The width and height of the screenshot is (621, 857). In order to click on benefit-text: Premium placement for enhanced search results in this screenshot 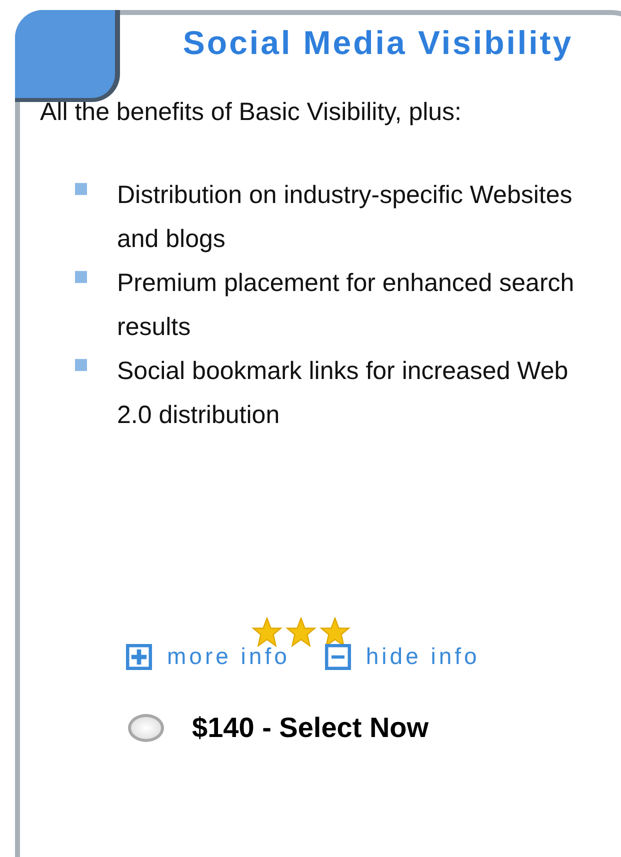, I will do `click(346, 305)`.